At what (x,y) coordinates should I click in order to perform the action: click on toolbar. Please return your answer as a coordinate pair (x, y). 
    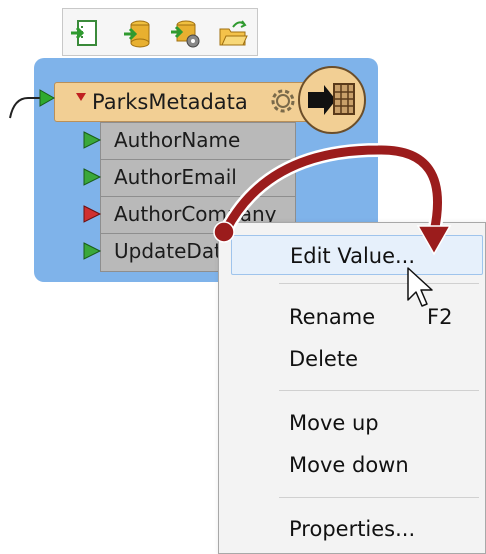
    Looking at the image, I should click on (160, 32).